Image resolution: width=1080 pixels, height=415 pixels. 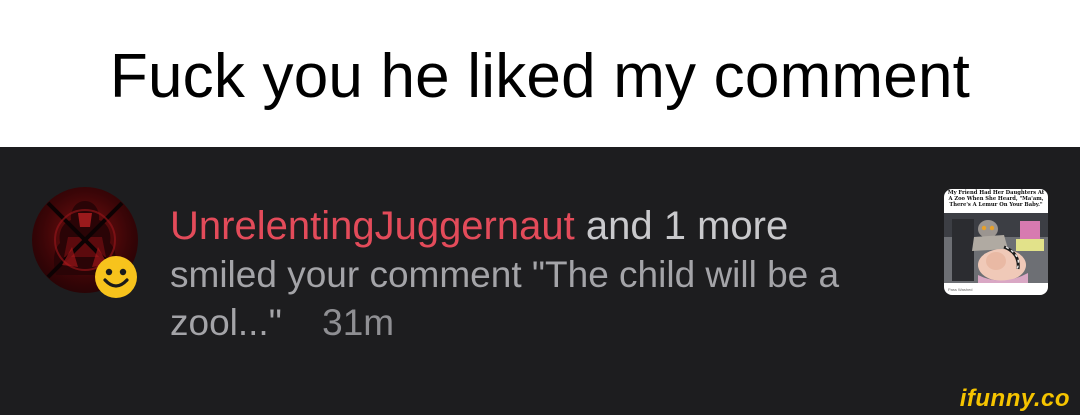 I want to click on thumbnail-photo, so click(x=996, y=248).